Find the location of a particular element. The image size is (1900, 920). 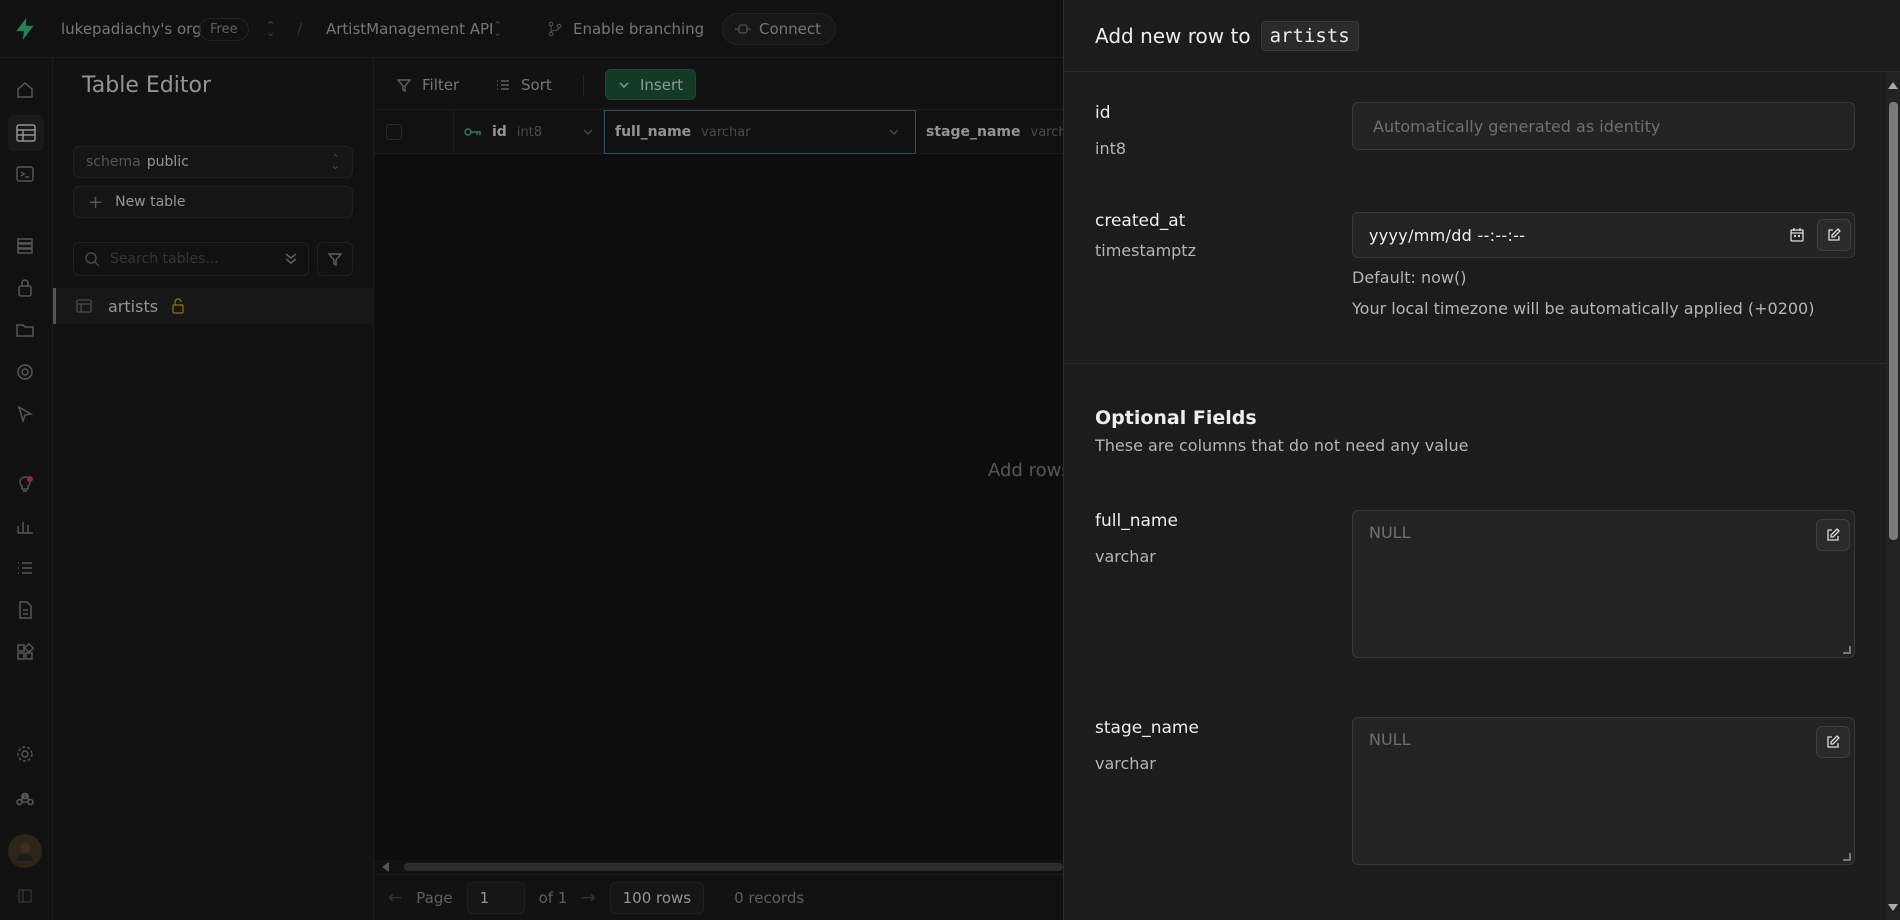

field-type-created_at: timestamptz is located at coordinates (1145, 250).